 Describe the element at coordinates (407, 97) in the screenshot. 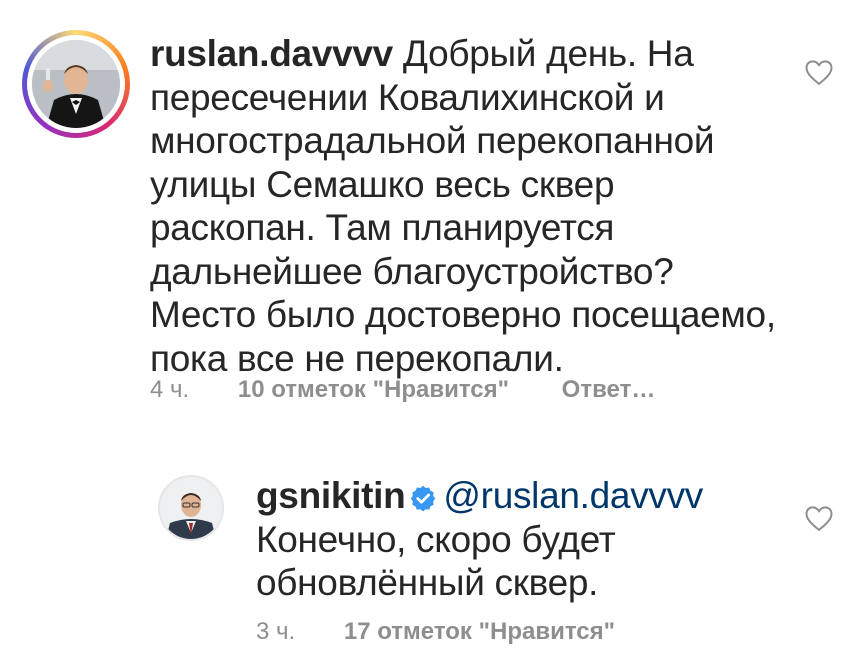

I see `comment-line: пересечении Ковалихинской и` at that location.